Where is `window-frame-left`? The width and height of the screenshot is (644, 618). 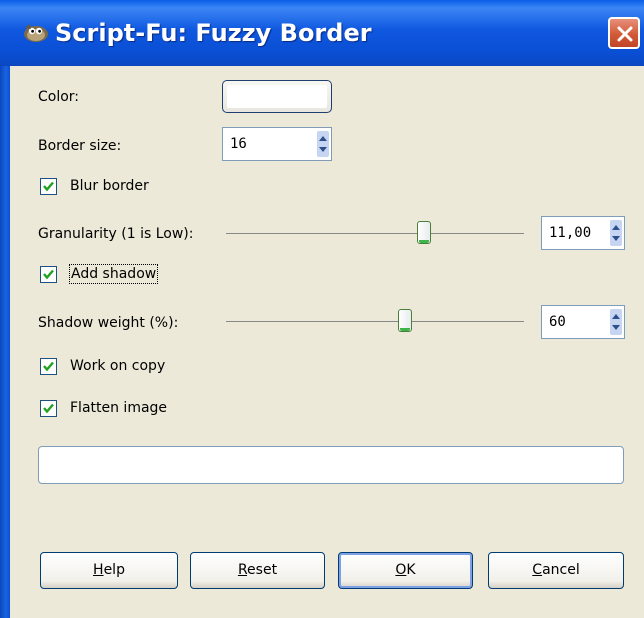
window-frame-left is located at coordinates (5, 342).